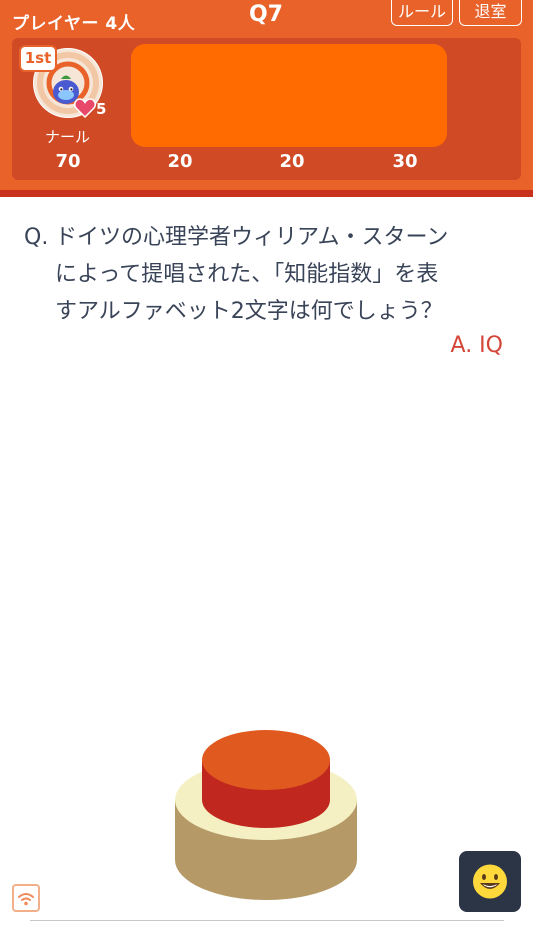  I want to click on smiley-face-icon, so click(490, 881).